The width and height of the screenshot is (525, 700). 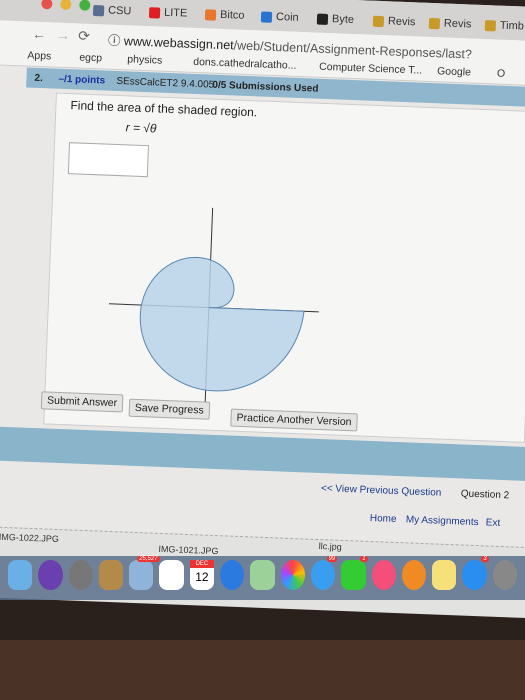 I want to click on mail-icon: 25,527, so click(x=144, y=573).